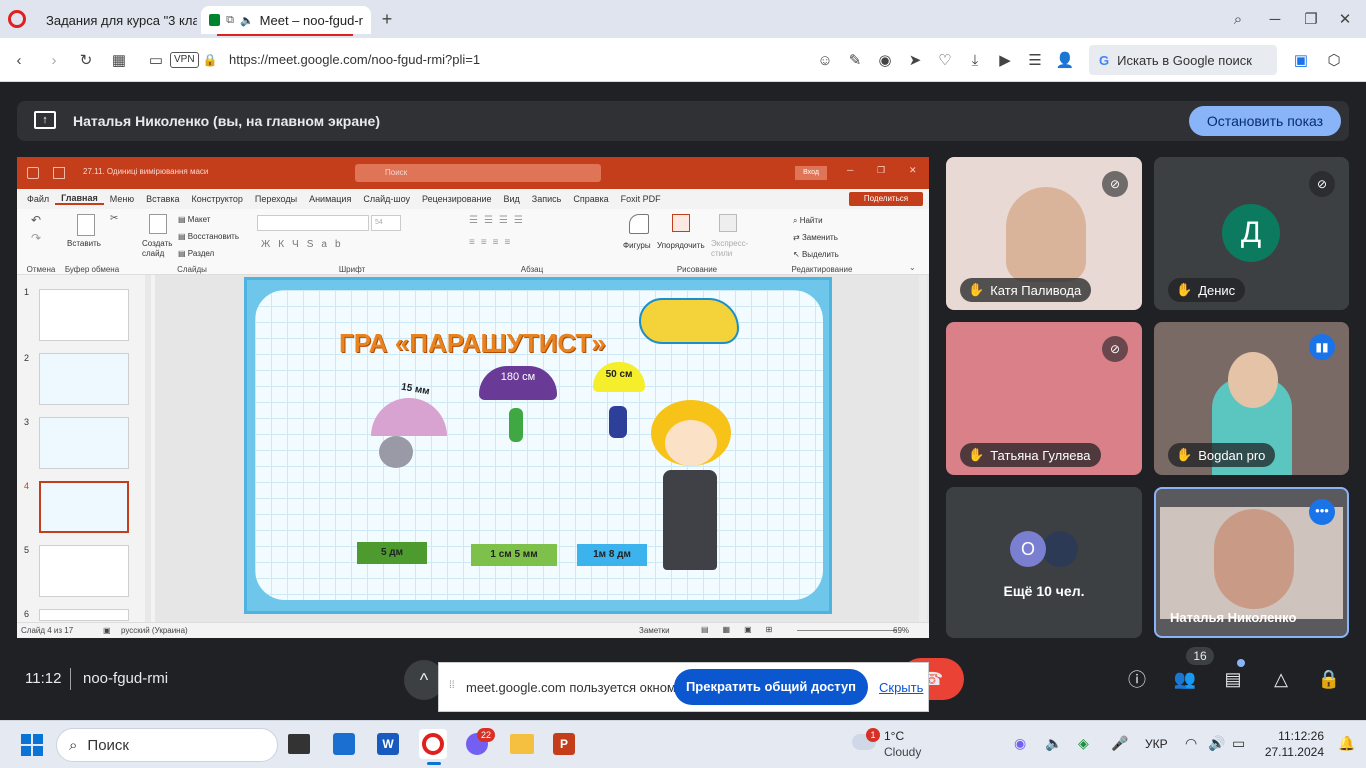 The height and width of the screenshot is (768, 1366). I want to click on ppt-tab: Рецензирование, so click(457, 199).